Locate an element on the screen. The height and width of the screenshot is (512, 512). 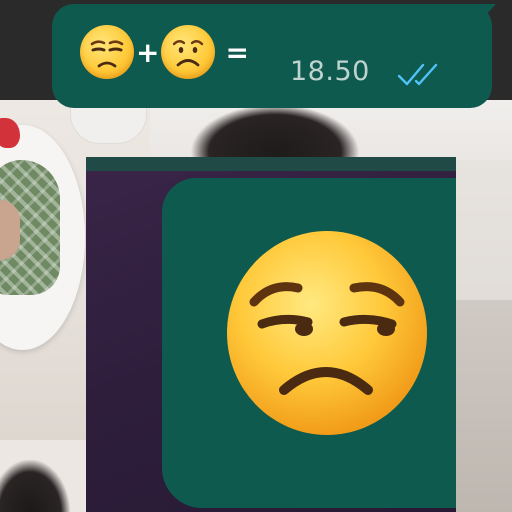
background-hair-bottom is located at coordinates (35, 486).